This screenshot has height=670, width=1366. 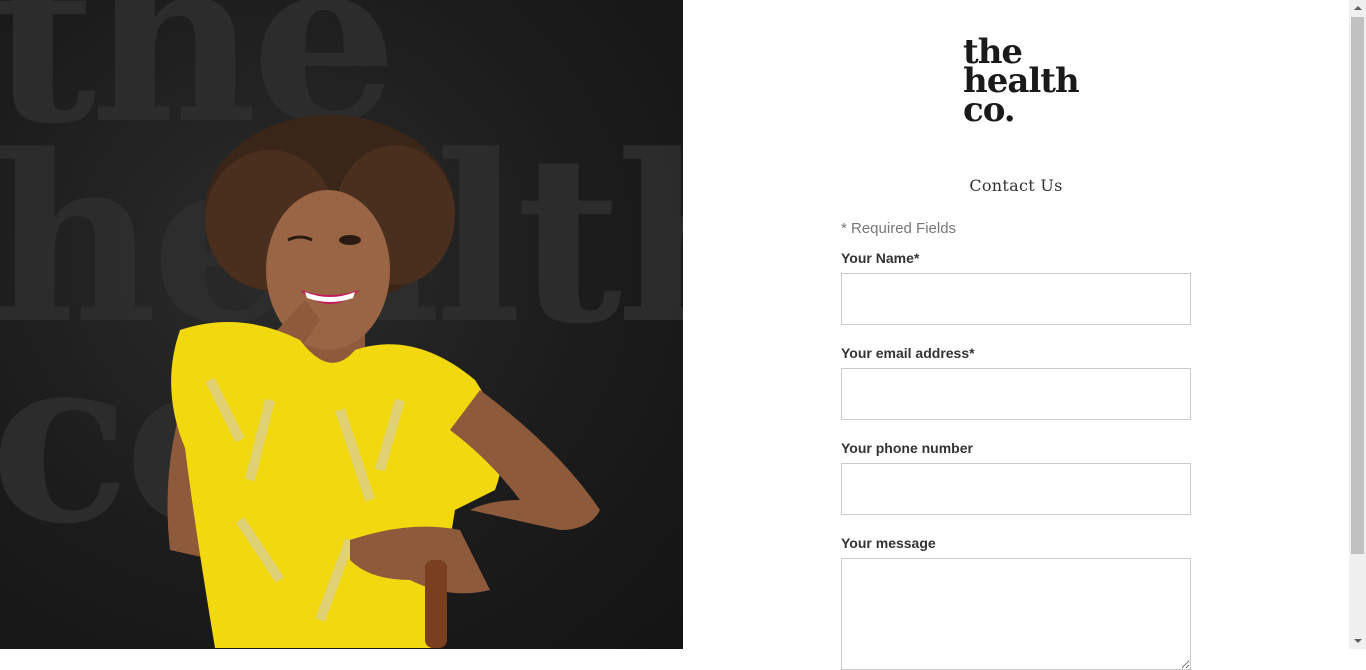 I want to click on scroll-up-arrow-icon, so click(x=1357, y=8).